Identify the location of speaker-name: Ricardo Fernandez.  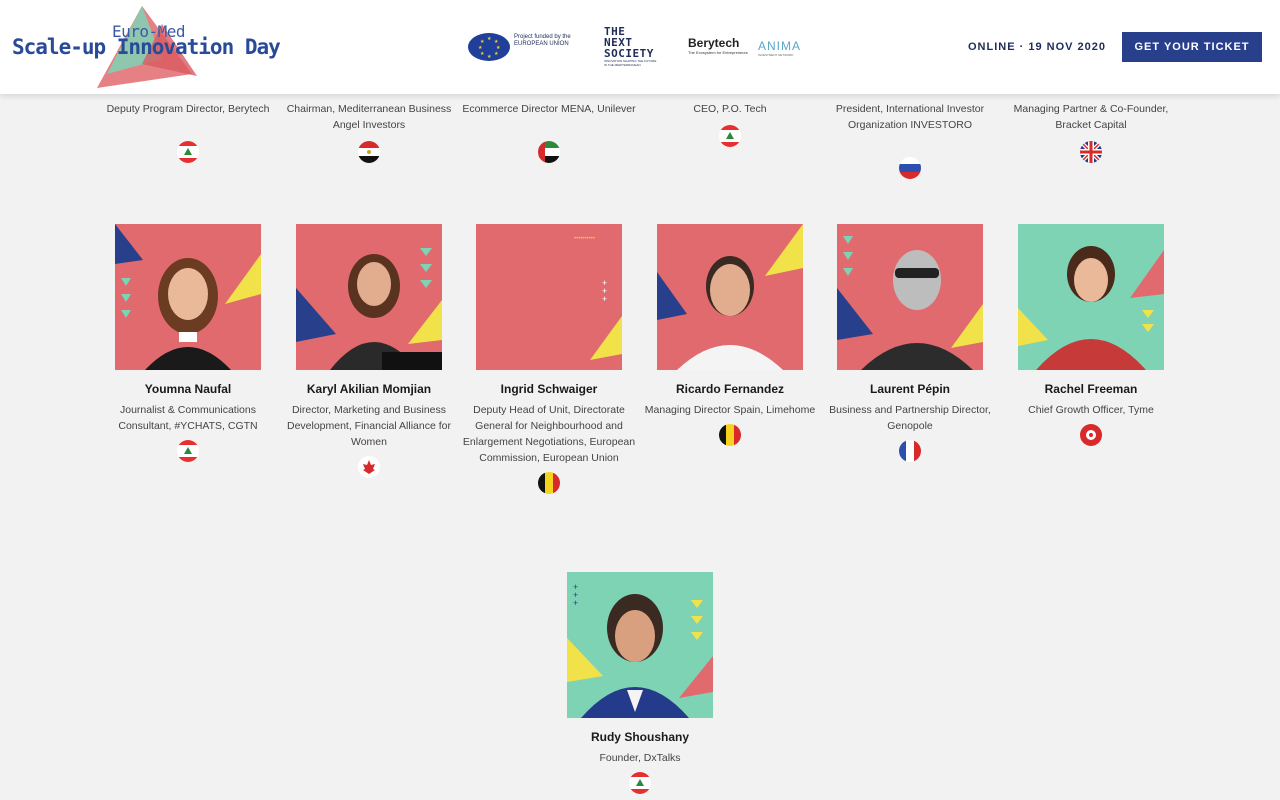
(730, 389).